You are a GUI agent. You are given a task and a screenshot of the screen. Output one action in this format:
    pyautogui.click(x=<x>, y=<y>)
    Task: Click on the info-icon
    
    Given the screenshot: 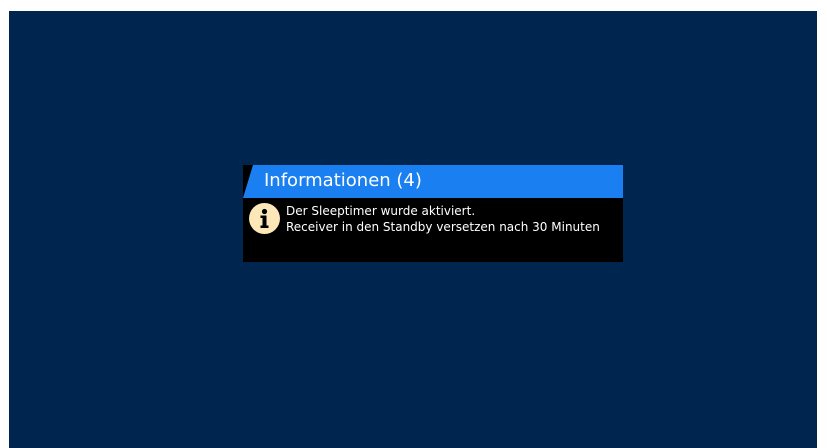 What is the action you would take?
    pyautogui.click(x=264, y=218)
    